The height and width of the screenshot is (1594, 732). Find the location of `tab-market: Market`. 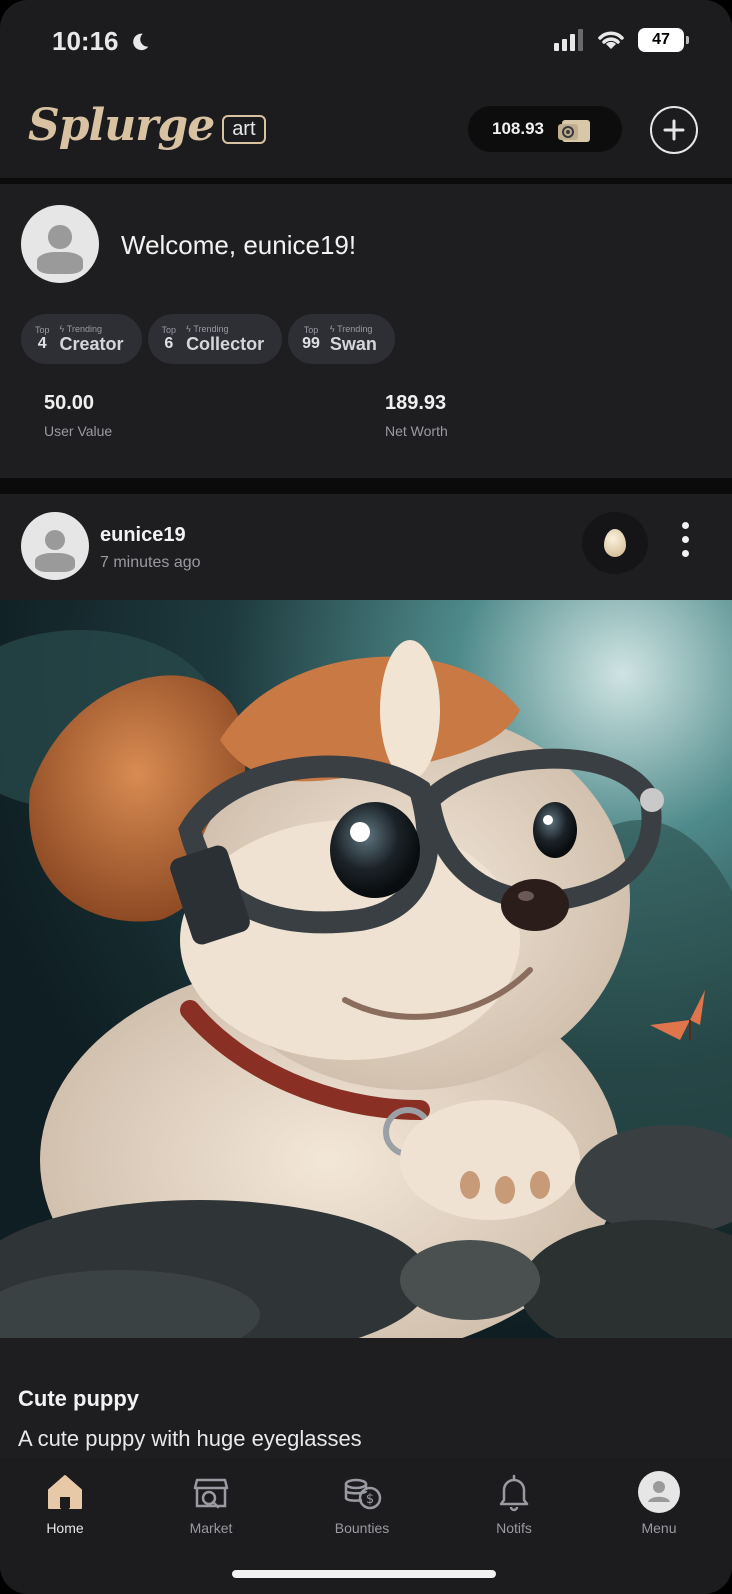

tab-market: Market is located at coordinates (211, 1503).